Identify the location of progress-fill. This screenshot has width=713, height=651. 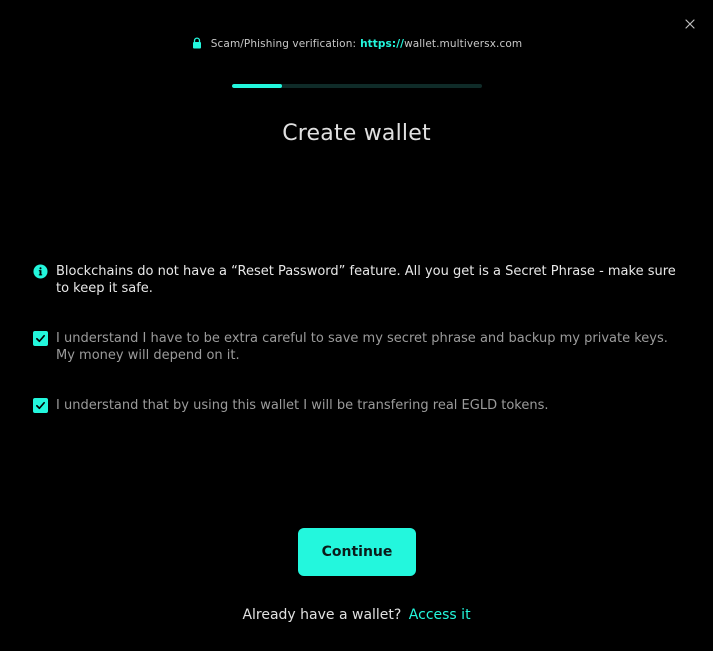
(257, 86).